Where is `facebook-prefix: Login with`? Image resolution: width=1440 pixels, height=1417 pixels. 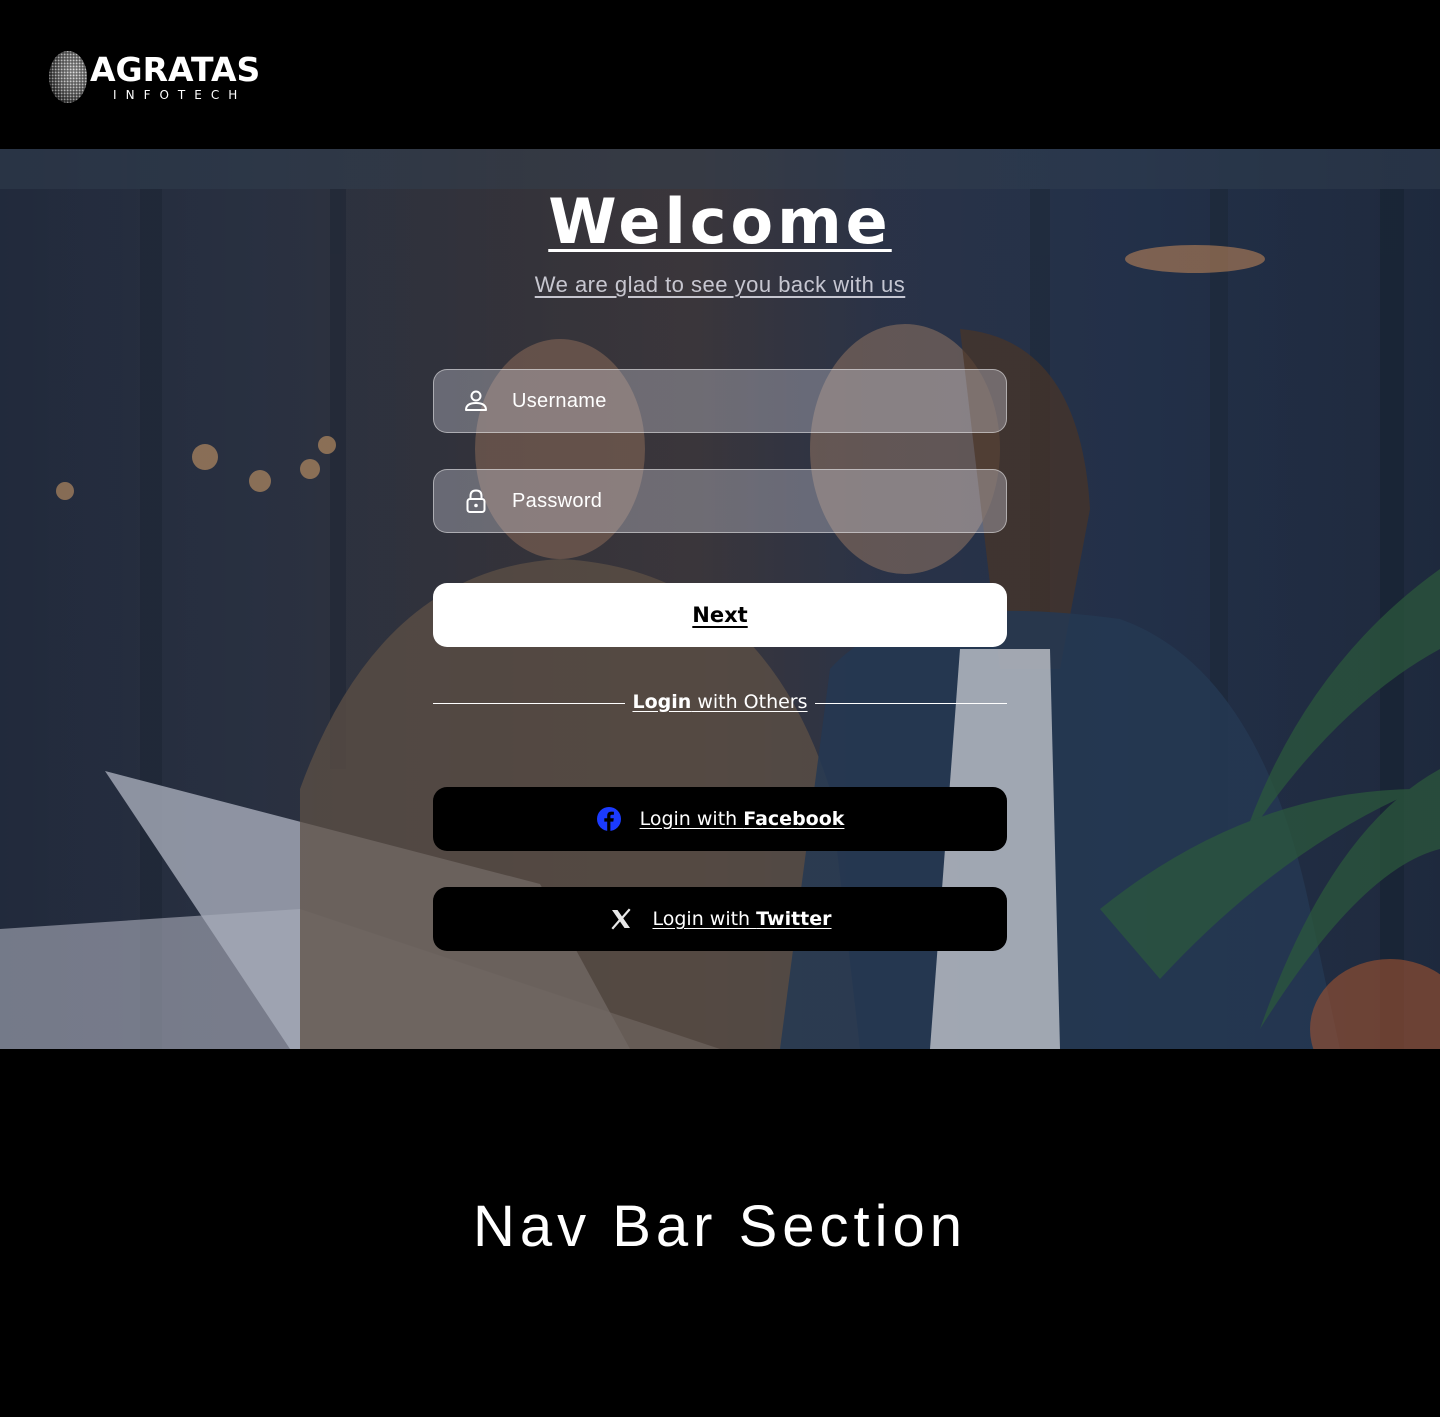
facebook-prefix: Login with is located at coordinates (691, 819).